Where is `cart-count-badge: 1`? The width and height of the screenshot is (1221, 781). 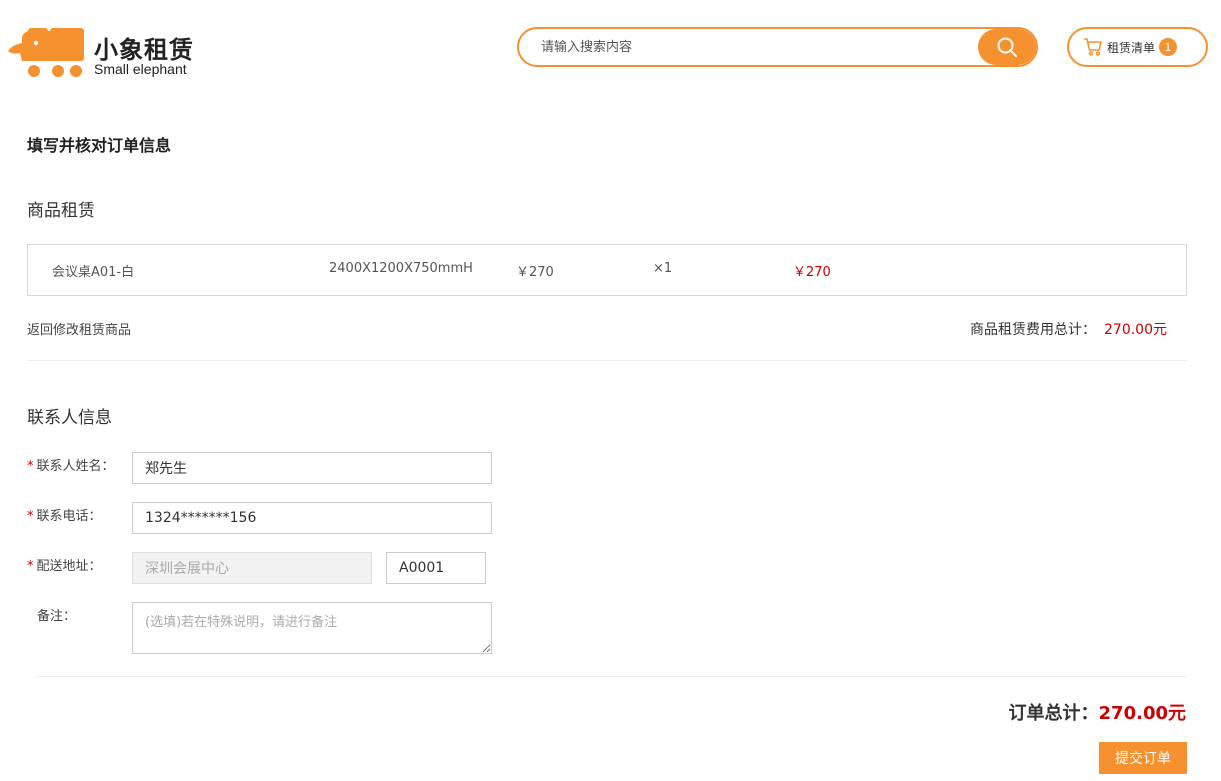
cart-count-badge: 1 is located at coordinates (1168, 47).